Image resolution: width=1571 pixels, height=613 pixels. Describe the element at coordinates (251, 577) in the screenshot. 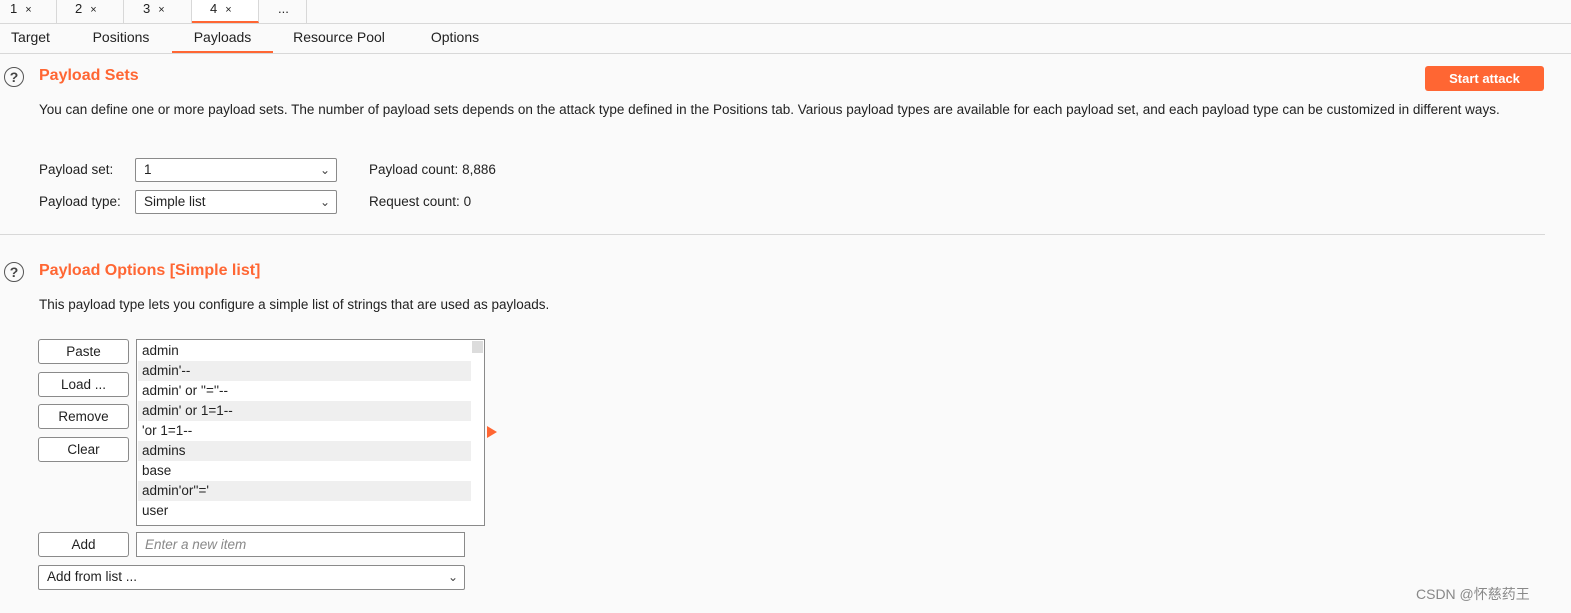

I see `add-from-list-select: Add from list ... ⌄` at that location.